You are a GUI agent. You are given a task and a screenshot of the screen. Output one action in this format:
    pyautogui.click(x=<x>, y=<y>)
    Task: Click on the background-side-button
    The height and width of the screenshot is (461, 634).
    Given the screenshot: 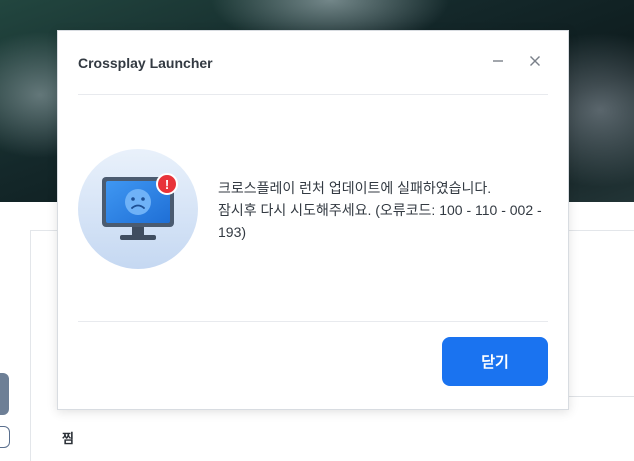 What is the action you would take?
    pyautogui.click(x=4, y=394)
    